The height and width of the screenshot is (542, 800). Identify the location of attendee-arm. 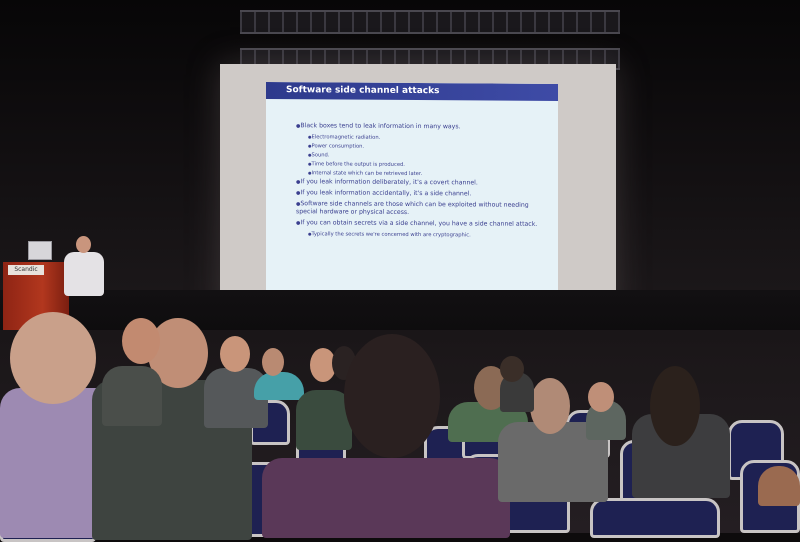
(779, 486).